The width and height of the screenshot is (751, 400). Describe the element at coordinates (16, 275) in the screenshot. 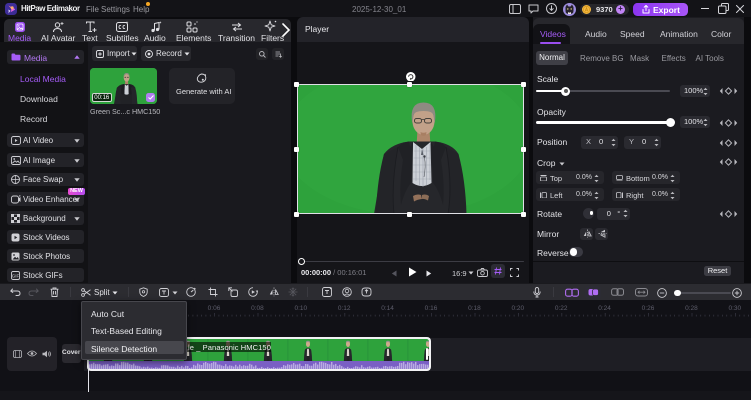

I see `svg-text: GIF` at that location.